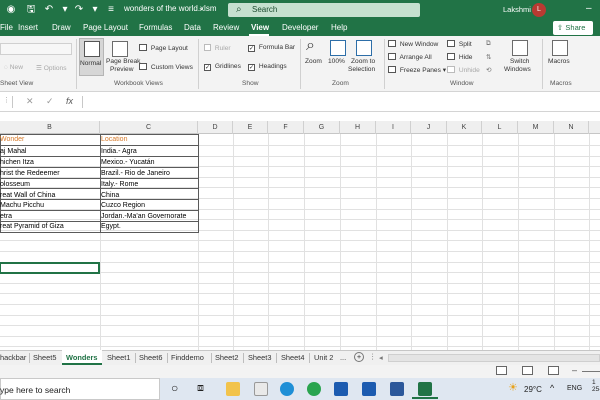 This screenshot has width=600, height=400. What do you see at coordinates (489, 57) in the screenshot?
I see `sync-scroll-icon: ⇅` at bounding box center [489, 57].